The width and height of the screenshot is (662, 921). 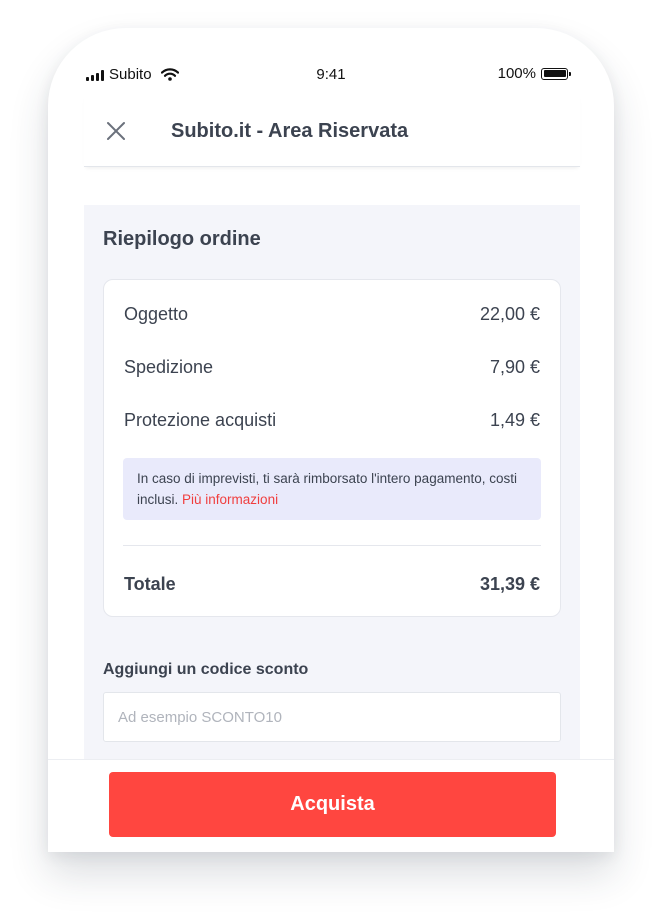 I want to click on page-title: Subito.it - Area Riservata, so click(x=290, y=131).